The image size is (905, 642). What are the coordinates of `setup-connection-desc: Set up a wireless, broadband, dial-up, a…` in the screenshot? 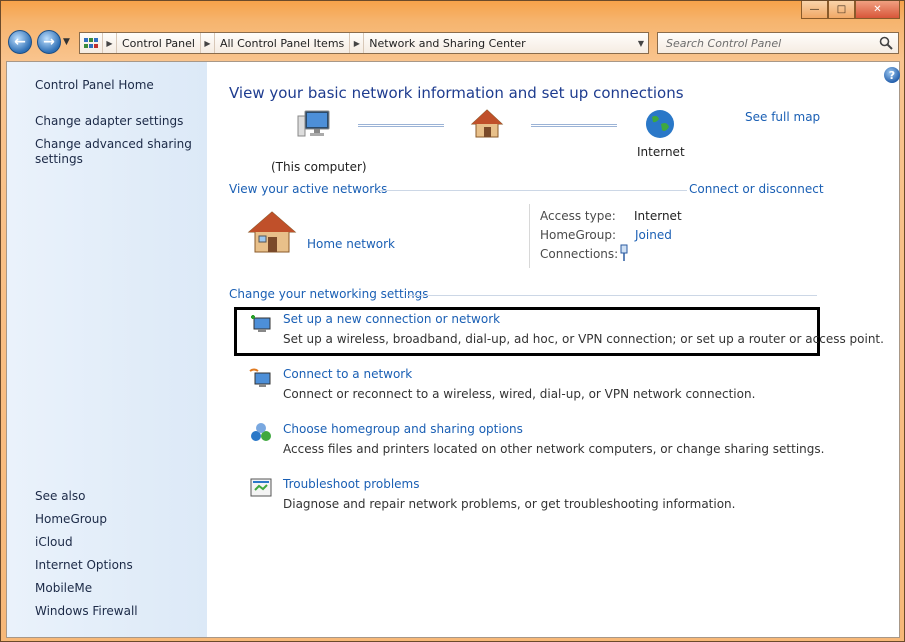 It's located at (583, 339).